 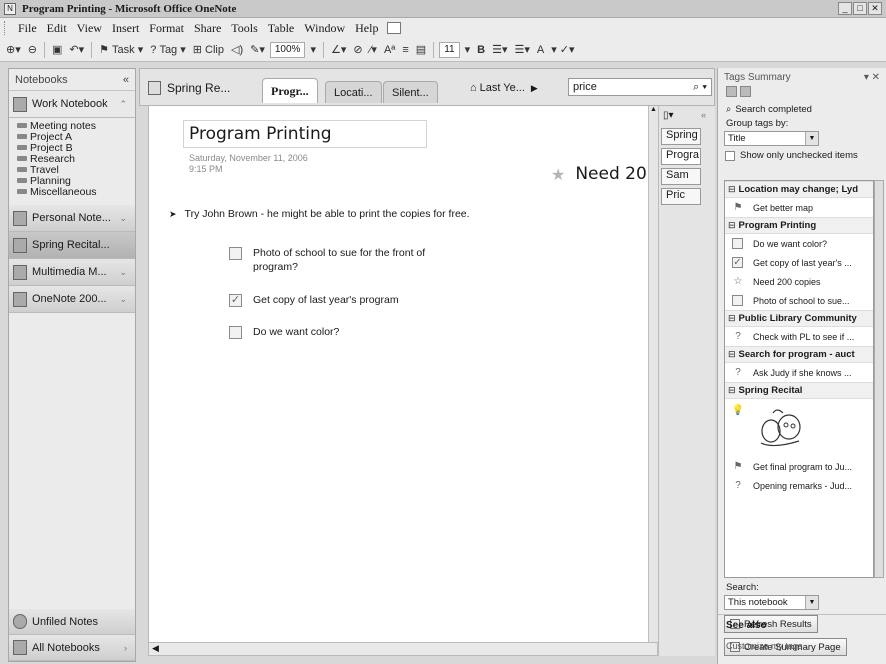 I want to click on tag-group-header: ⊟ Location may change; Lyd, so click(x=799, y=189).